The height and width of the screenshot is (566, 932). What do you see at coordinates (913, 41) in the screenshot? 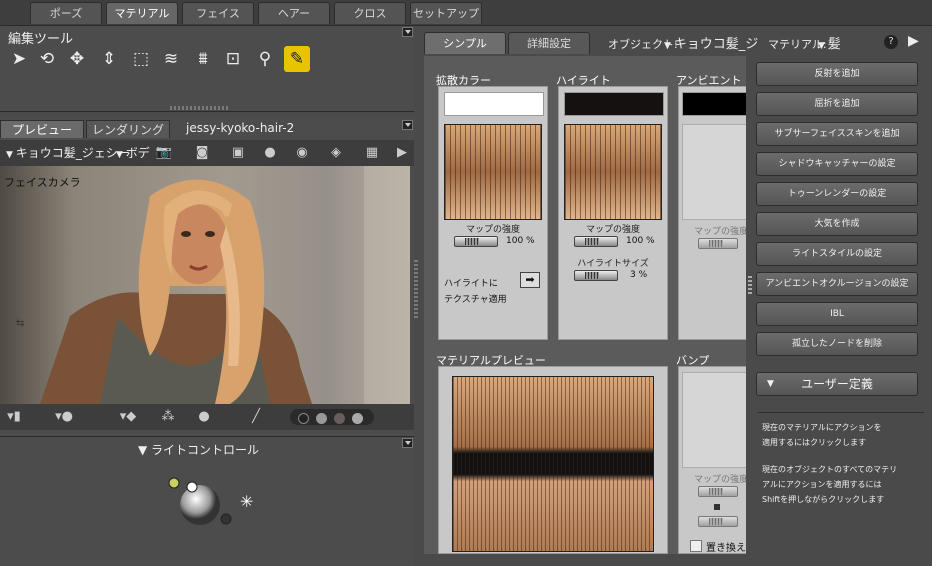
I see `expand-right-icon: ▶` at bounding box center [913, 41].